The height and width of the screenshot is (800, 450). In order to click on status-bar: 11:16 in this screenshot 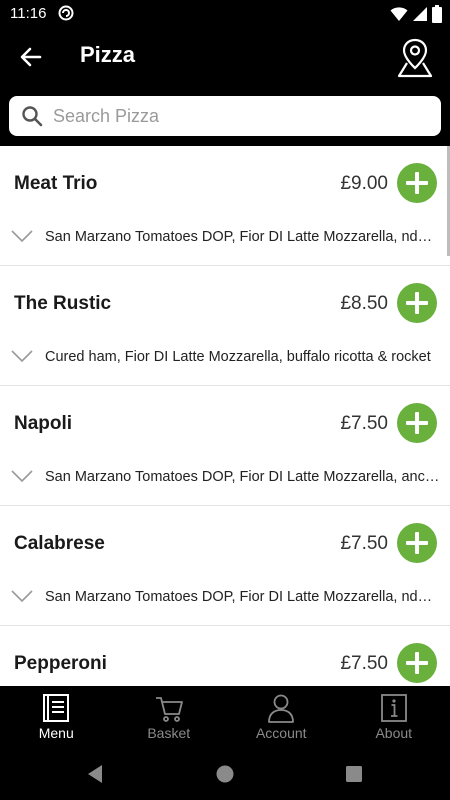, I will do `click(225, 14)`.